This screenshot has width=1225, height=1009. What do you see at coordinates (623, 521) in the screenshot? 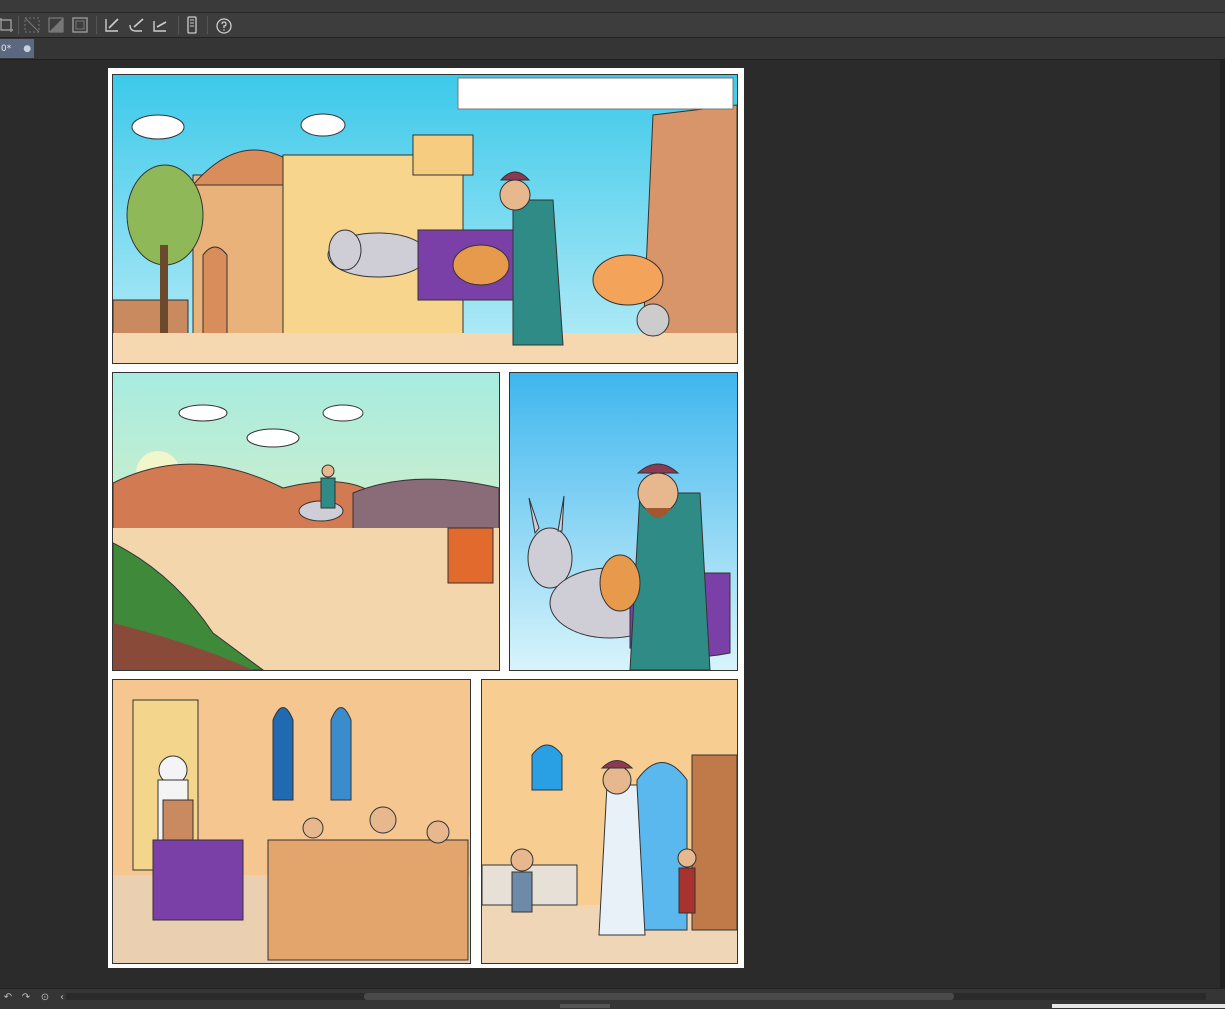
I see `panel-3-man-with-donkey` at bounding box center [623, 521].